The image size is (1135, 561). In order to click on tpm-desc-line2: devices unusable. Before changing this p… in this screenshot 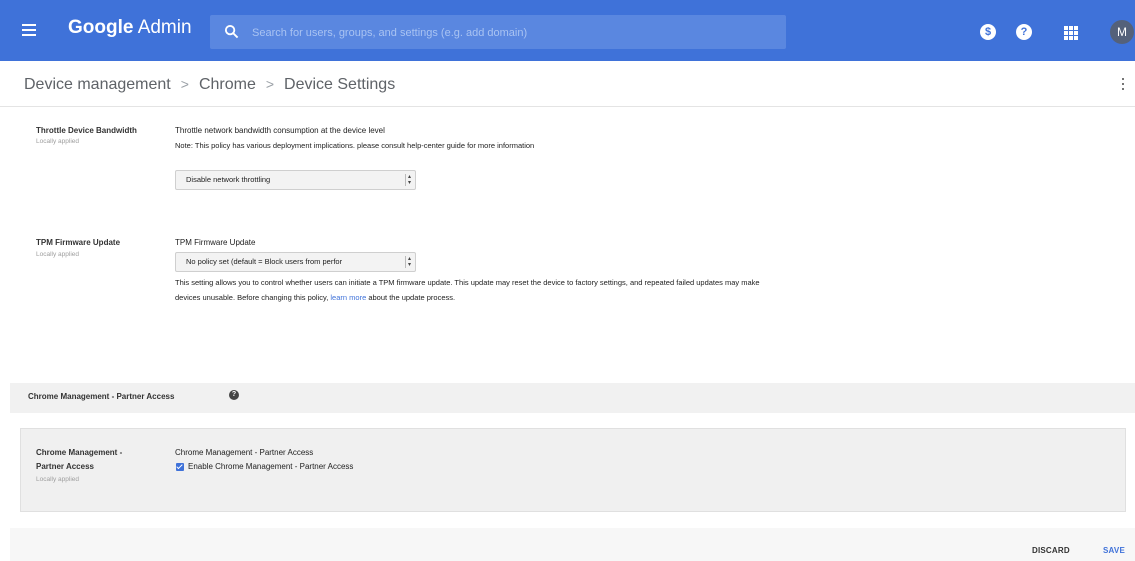, I will do `click(625, 297)`.